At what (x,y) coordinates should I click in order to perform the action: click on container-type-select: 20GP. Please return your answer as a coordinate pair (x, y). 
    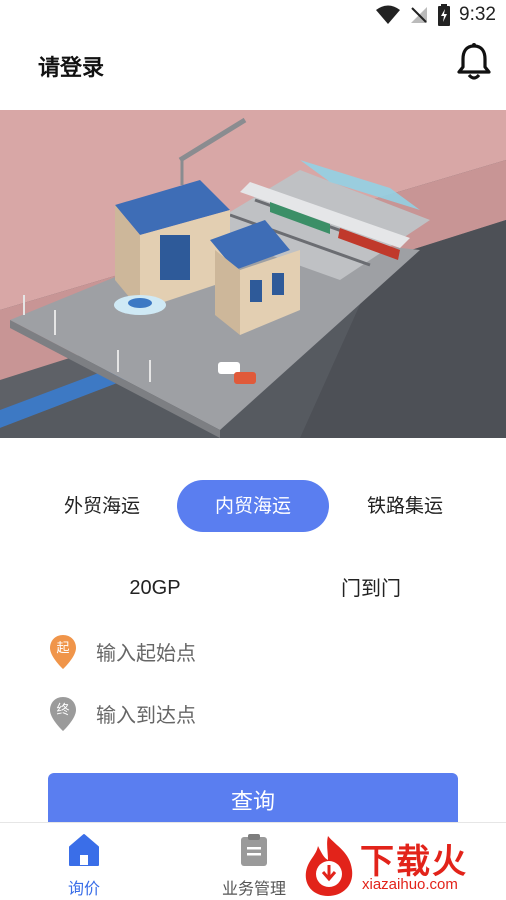
    Looking at the image, I should click on (155, 588).